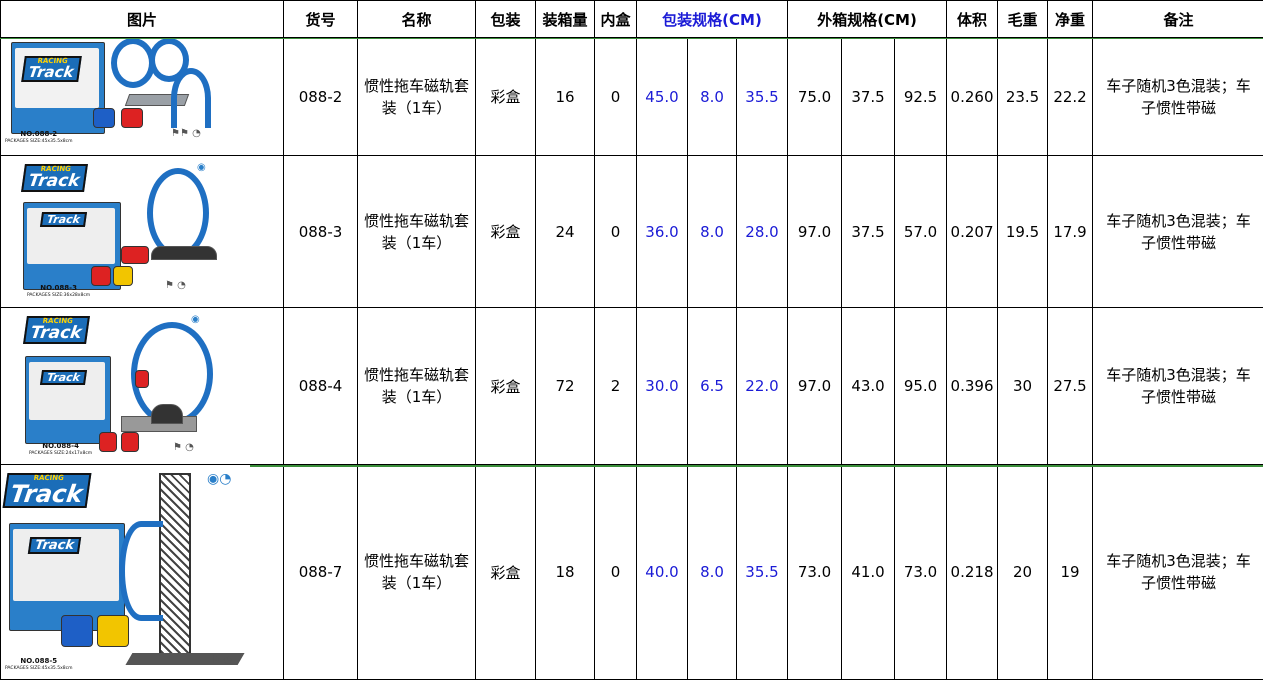 The width and height of the screenshot is (1263, 680). Describe the element at coordinates (662, 232) in the screenshot. I see `pack-length-cell: 36.0` at that location.